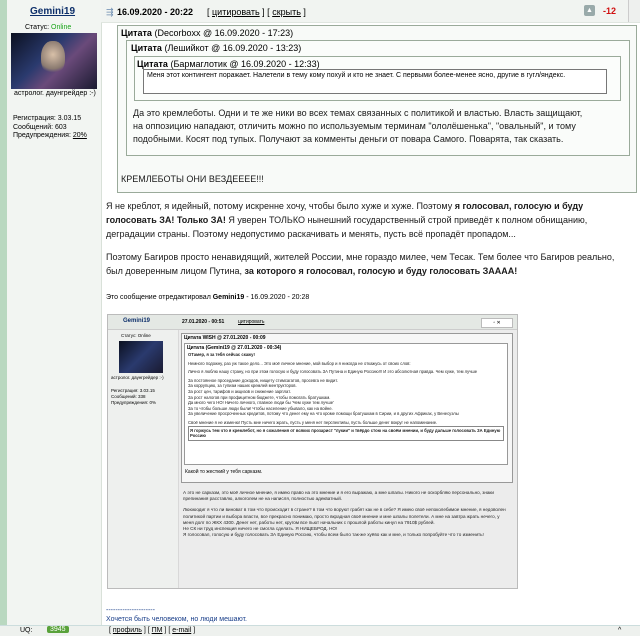 The width and height of the screenshot is (640, 636). I want to click on shot-status: Статус: Online, so click(136, 335).